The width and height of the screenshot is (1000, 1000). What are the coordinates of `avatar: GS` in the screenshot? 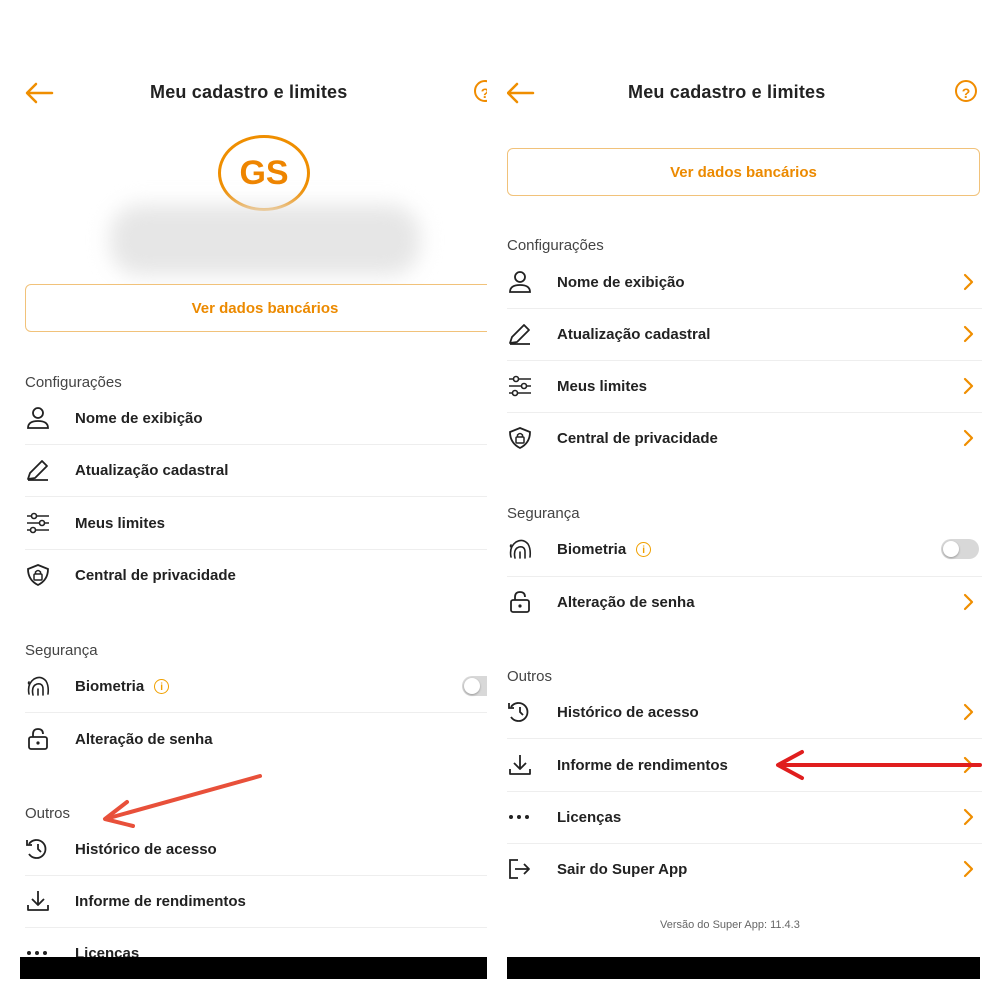 It's located at (264, 173).